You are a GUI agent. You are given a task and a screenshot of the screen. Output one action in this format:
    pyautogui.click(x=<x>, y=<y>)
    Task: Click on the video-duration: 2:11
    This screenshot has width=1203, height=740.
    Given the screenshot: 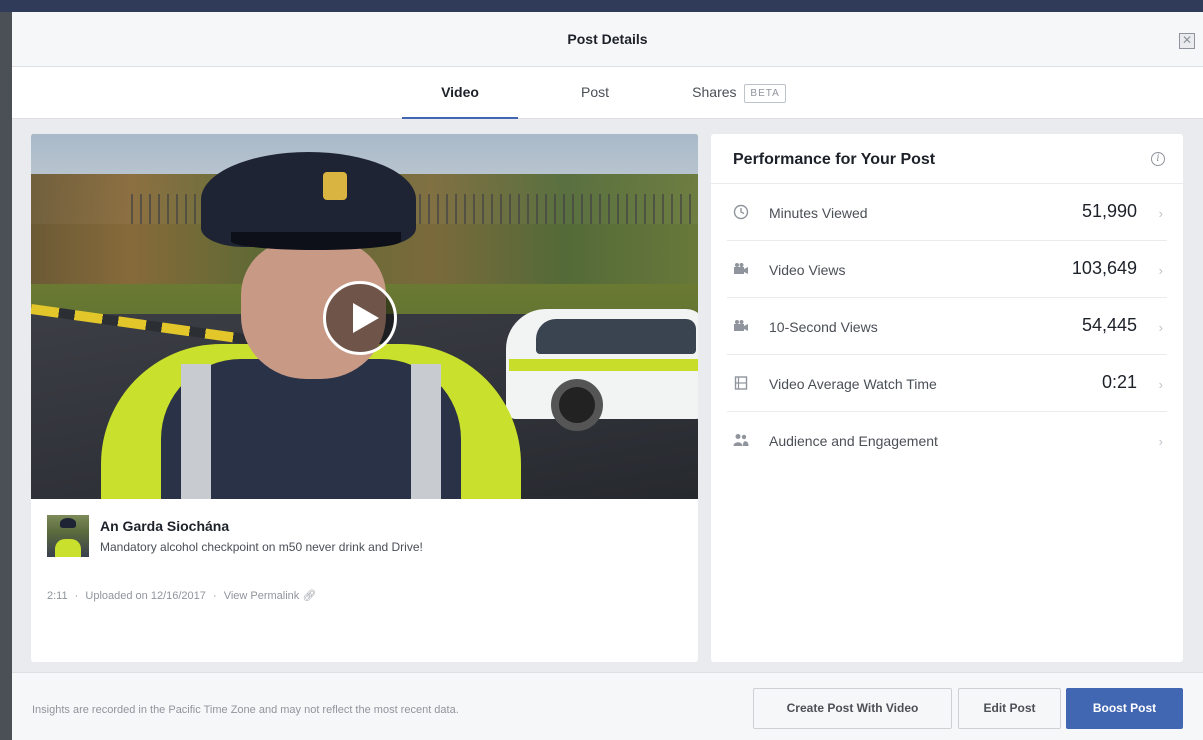 What is the action you would take?
    pyautogui.click(x=57, y=596)
    